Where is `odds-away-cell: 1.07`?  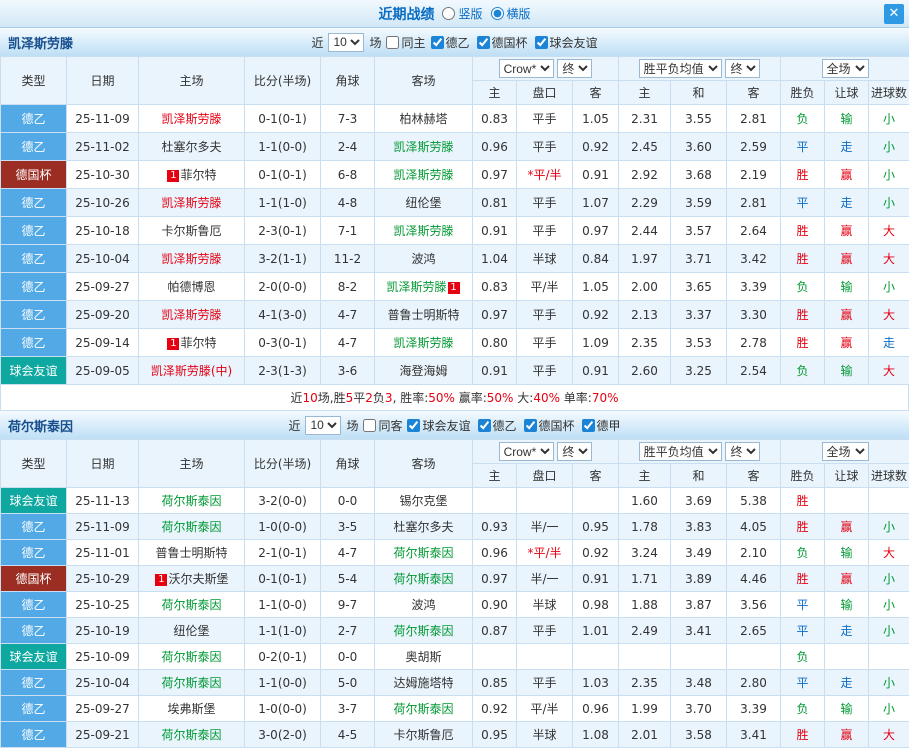
odds-away-cell: 1.07 is located at coordinates (595, 202).